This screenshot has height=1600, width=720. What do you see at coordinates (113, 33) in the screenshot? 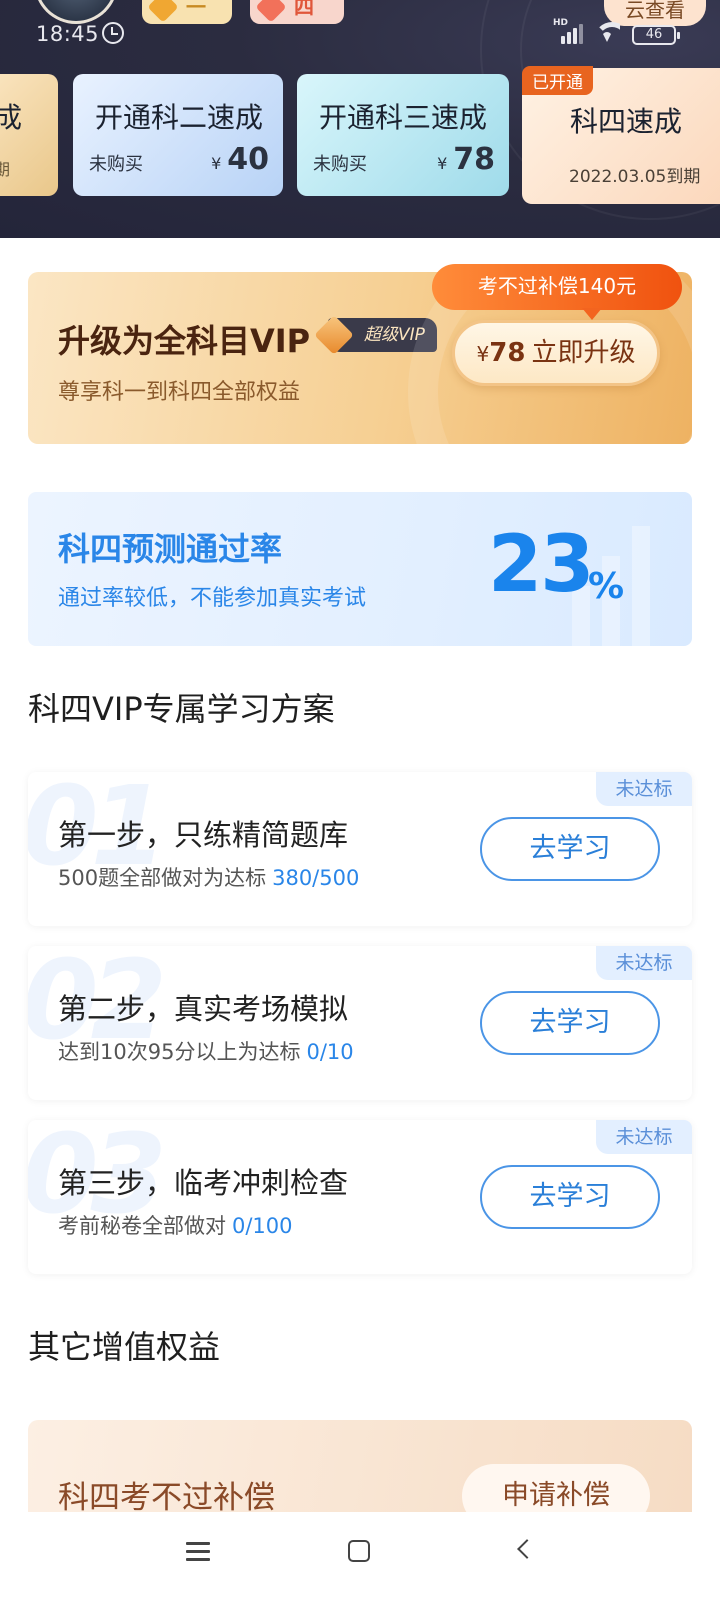
I see `alarm-icon` at bounding box center [113, 33].